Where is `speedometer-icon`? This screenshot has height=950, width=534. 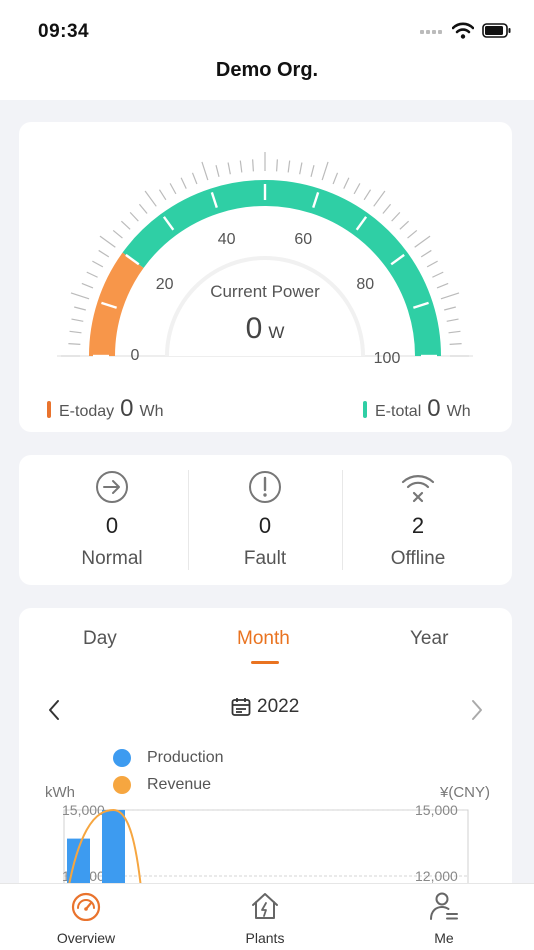 speedometer-icon is located at coordinates (86, 906).